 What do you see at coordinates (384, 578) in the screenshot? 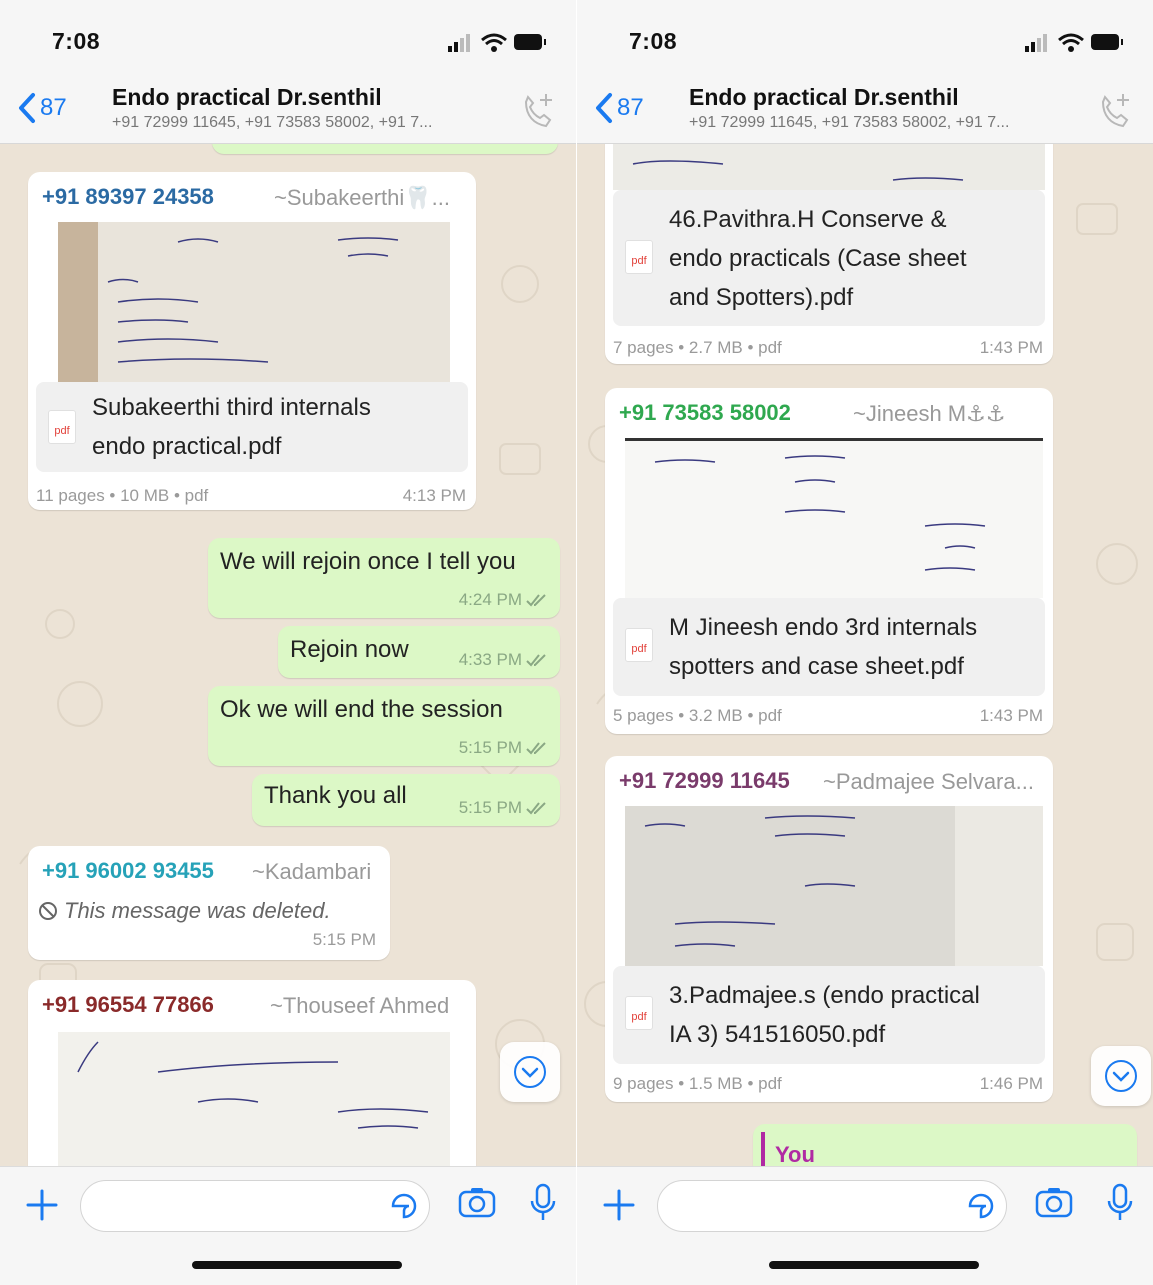
I see `outgoing-message: We will rejoin once I tell you 4:24 PM` at bounding box center [384, 578].